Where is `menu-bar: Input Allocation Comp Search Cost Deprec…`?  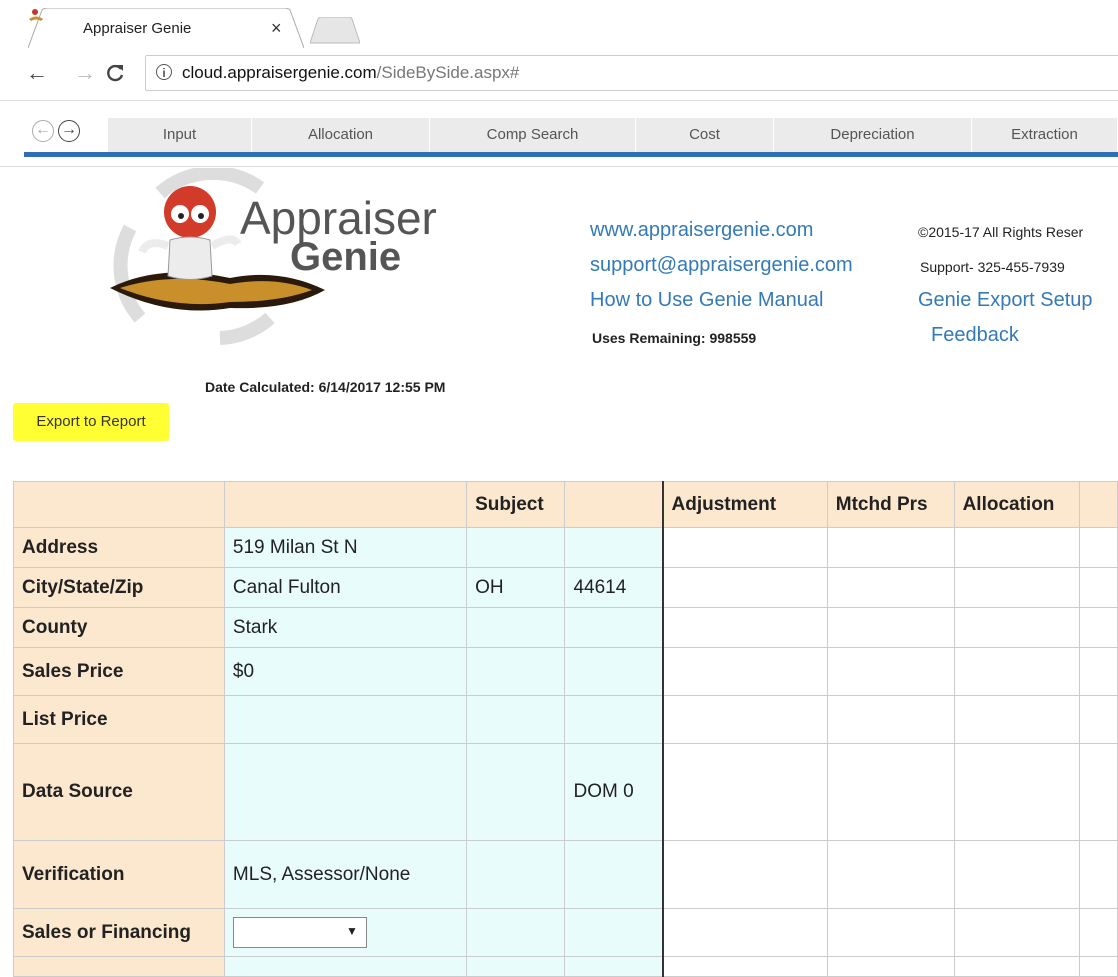
menu-bar: Input Allocation Comp Search Cost Deprec… is located at coordinates (613, 135).